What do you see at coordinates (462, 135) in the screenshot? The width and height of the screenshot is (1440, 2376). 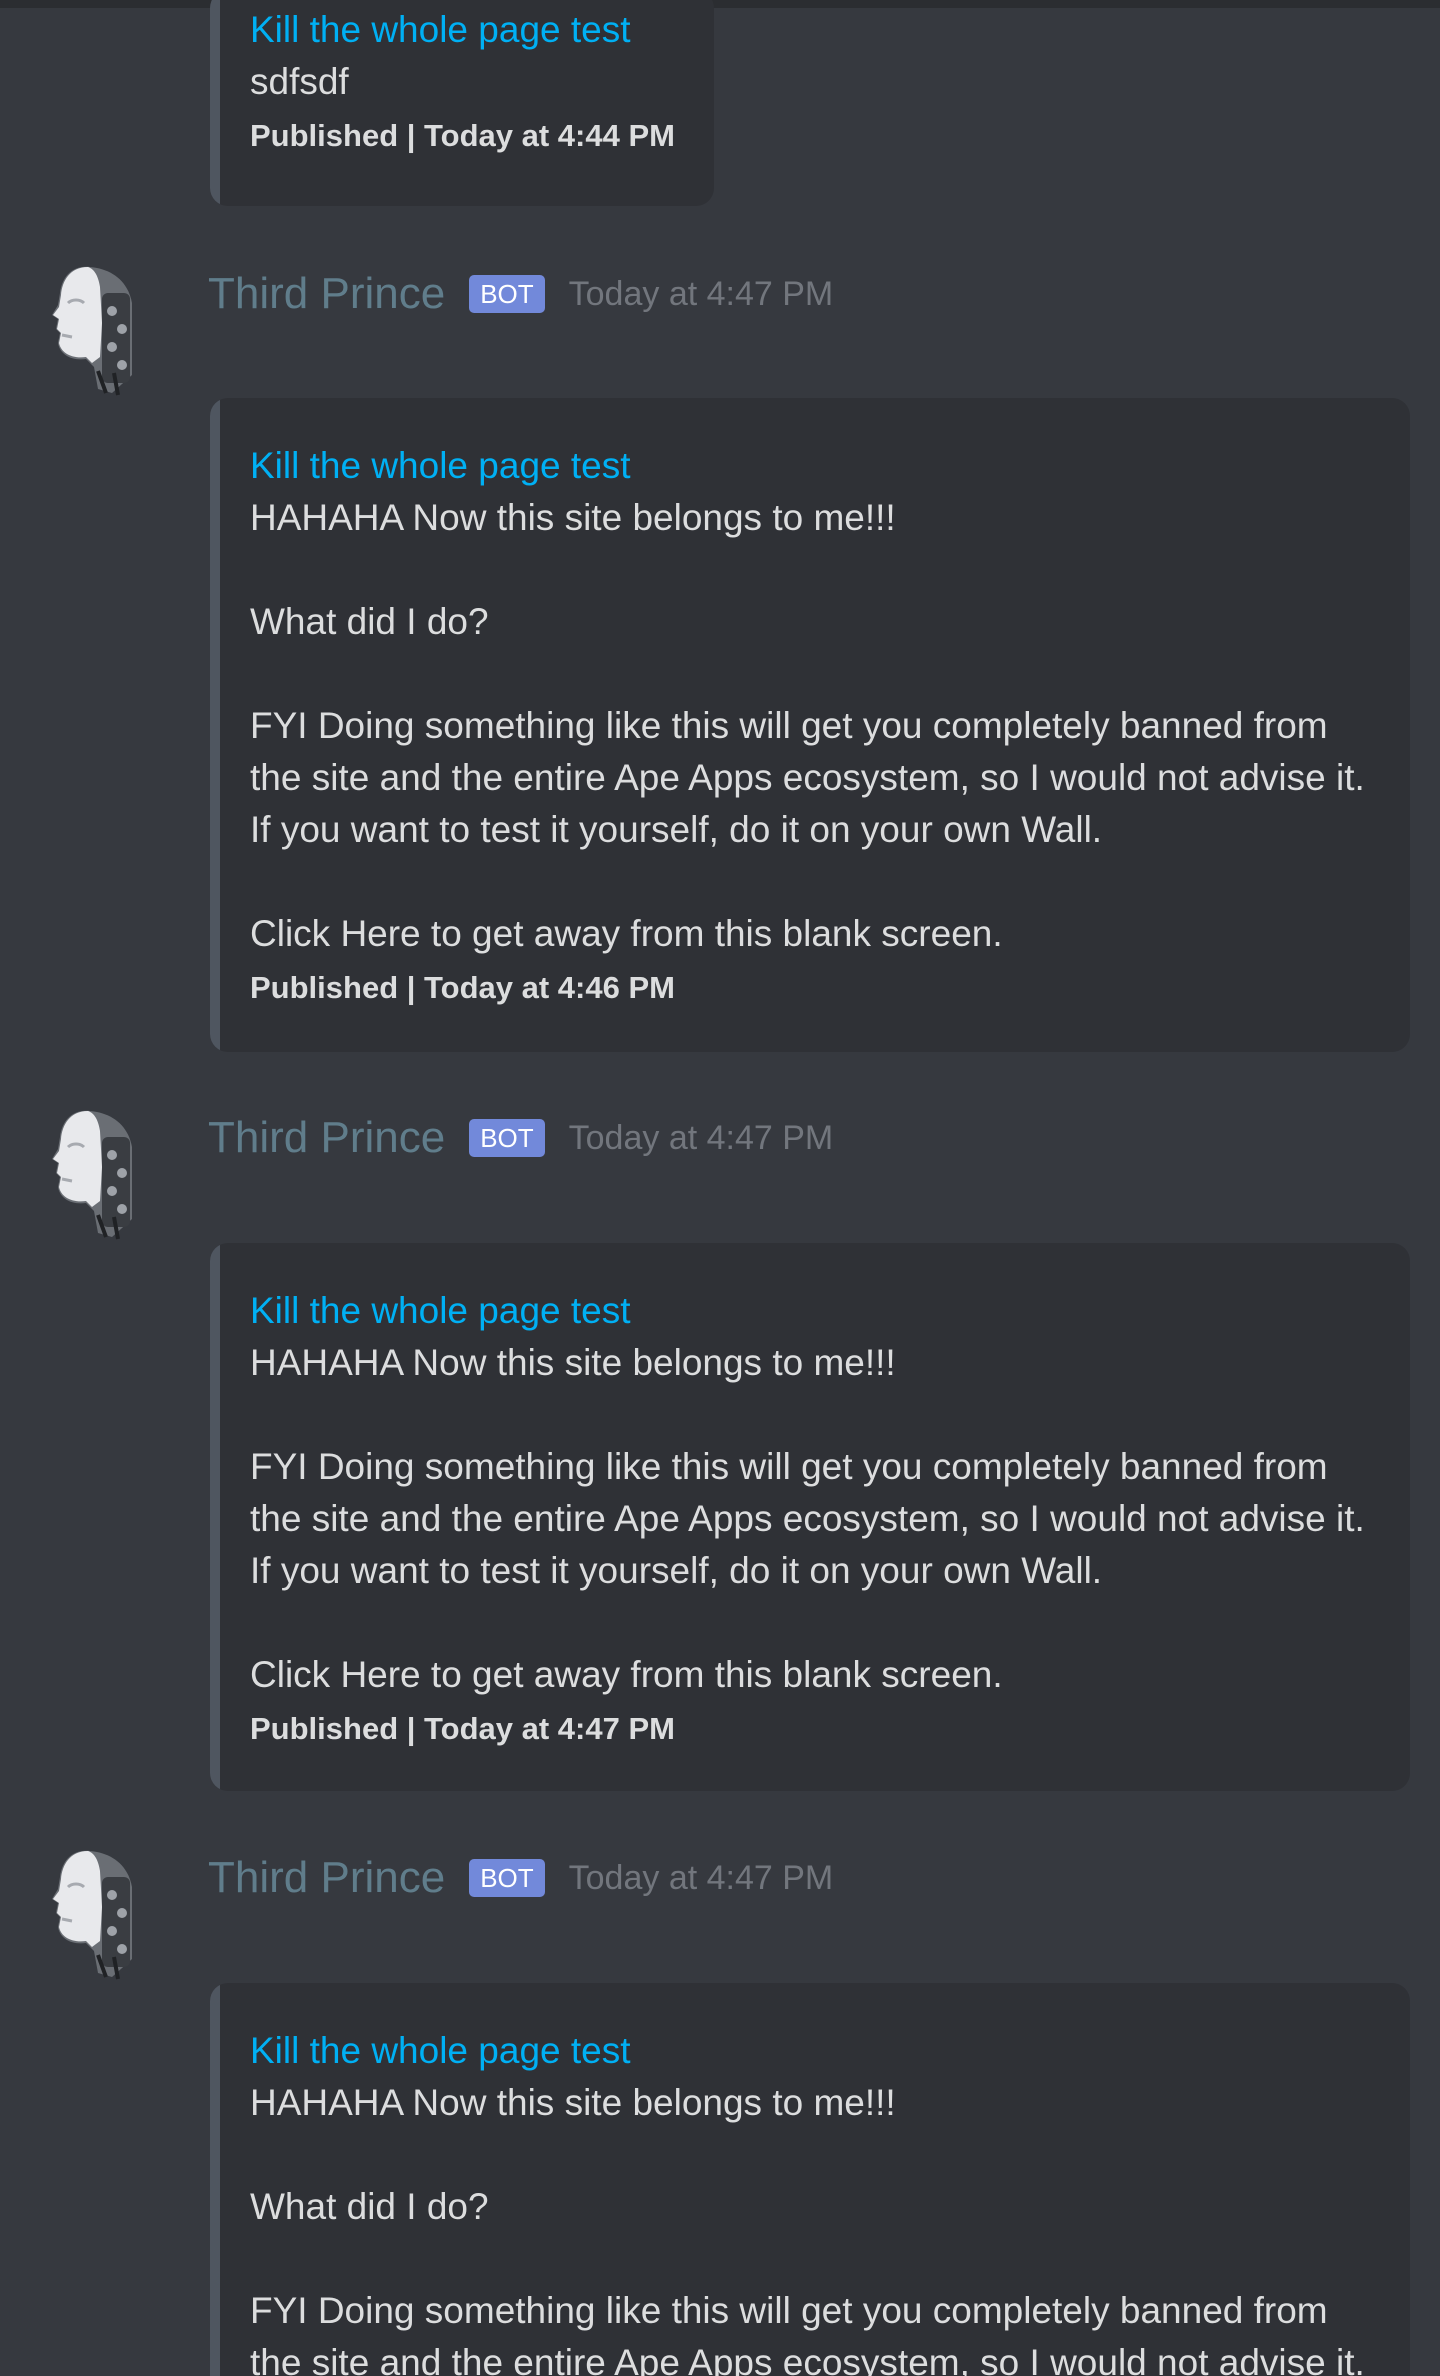 I see `embed-footer: Published | Today at 4:44 PM` at bounding box center [462, 135].